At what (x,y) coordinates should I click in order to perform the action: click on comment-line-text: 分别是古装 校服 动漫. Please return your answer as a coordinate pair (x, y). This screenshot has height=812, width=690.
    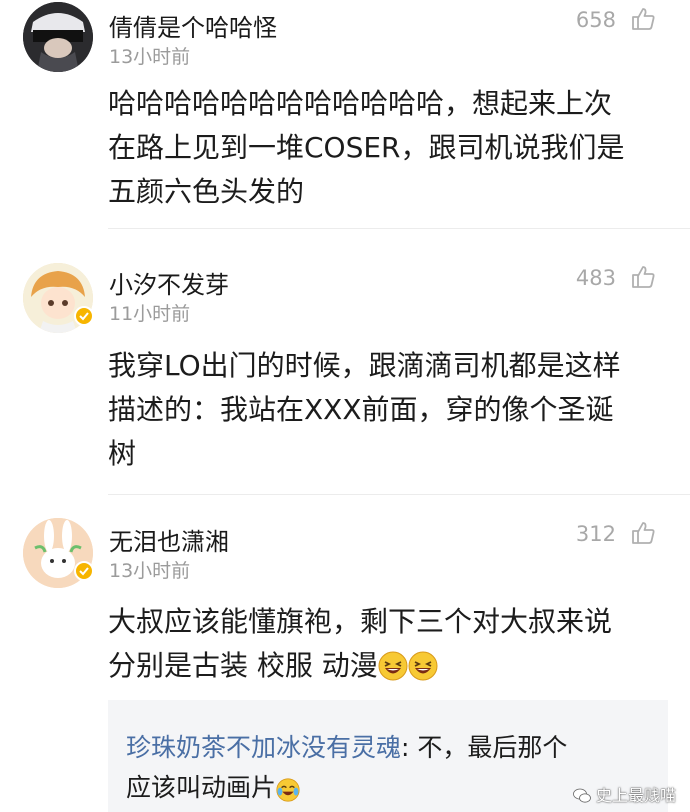
    Looking at the image, I should click on (243, 665).